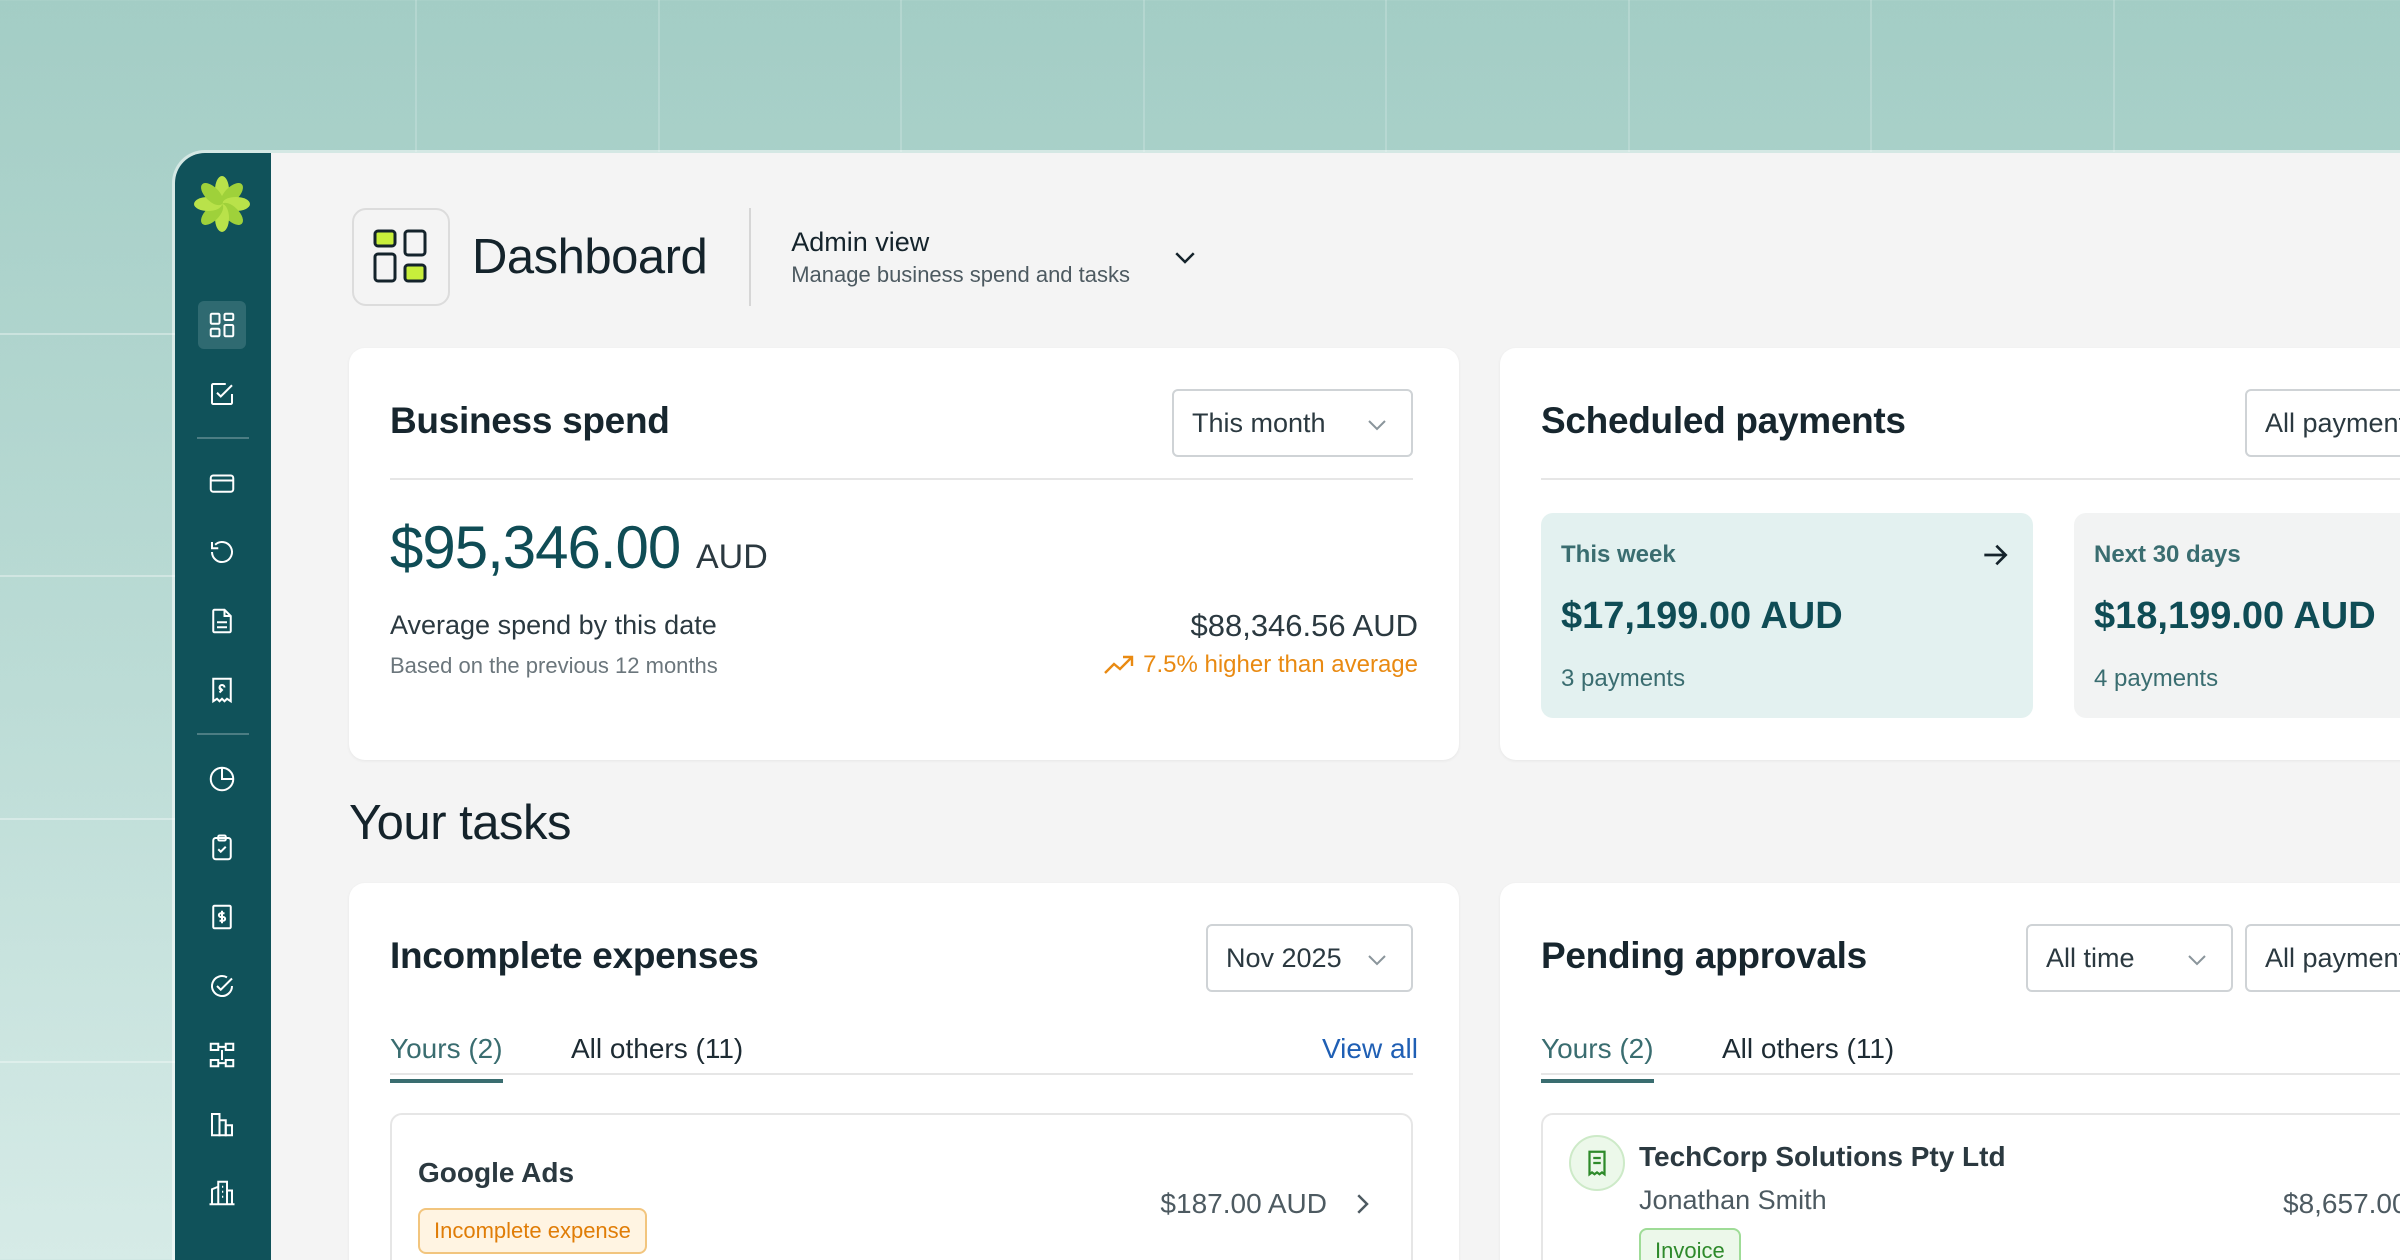  I want to click on pending-approvals-title: Pending approvals, so click(1704, 955).